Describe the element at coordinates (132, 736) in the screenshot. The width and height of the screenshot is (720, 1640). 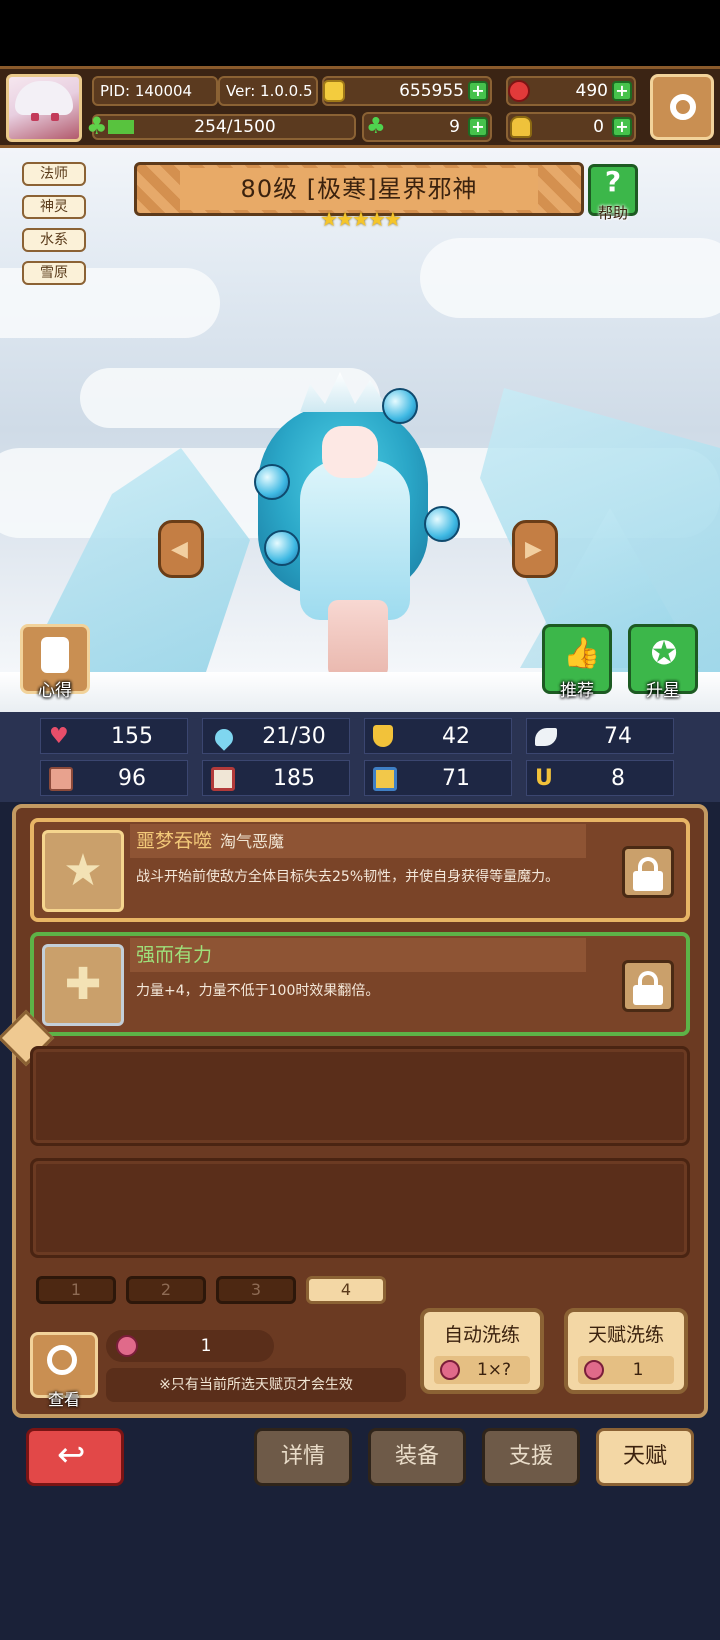
I see `stat-value: 155` at that location.